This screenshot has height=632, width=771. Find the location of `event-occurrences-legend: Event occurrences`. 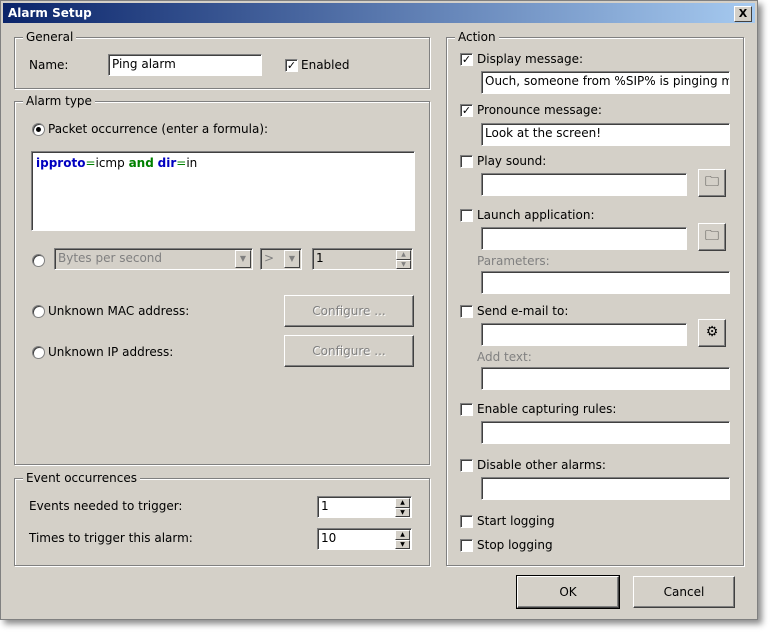

event-occurrences-legend: Event occurrences is located at coordinates (81, 478).